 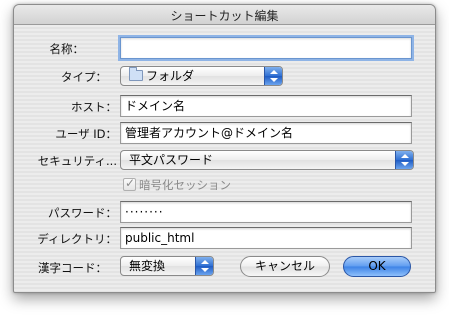 I want to click on keychain-checkbox, so click(x=129, y=183).